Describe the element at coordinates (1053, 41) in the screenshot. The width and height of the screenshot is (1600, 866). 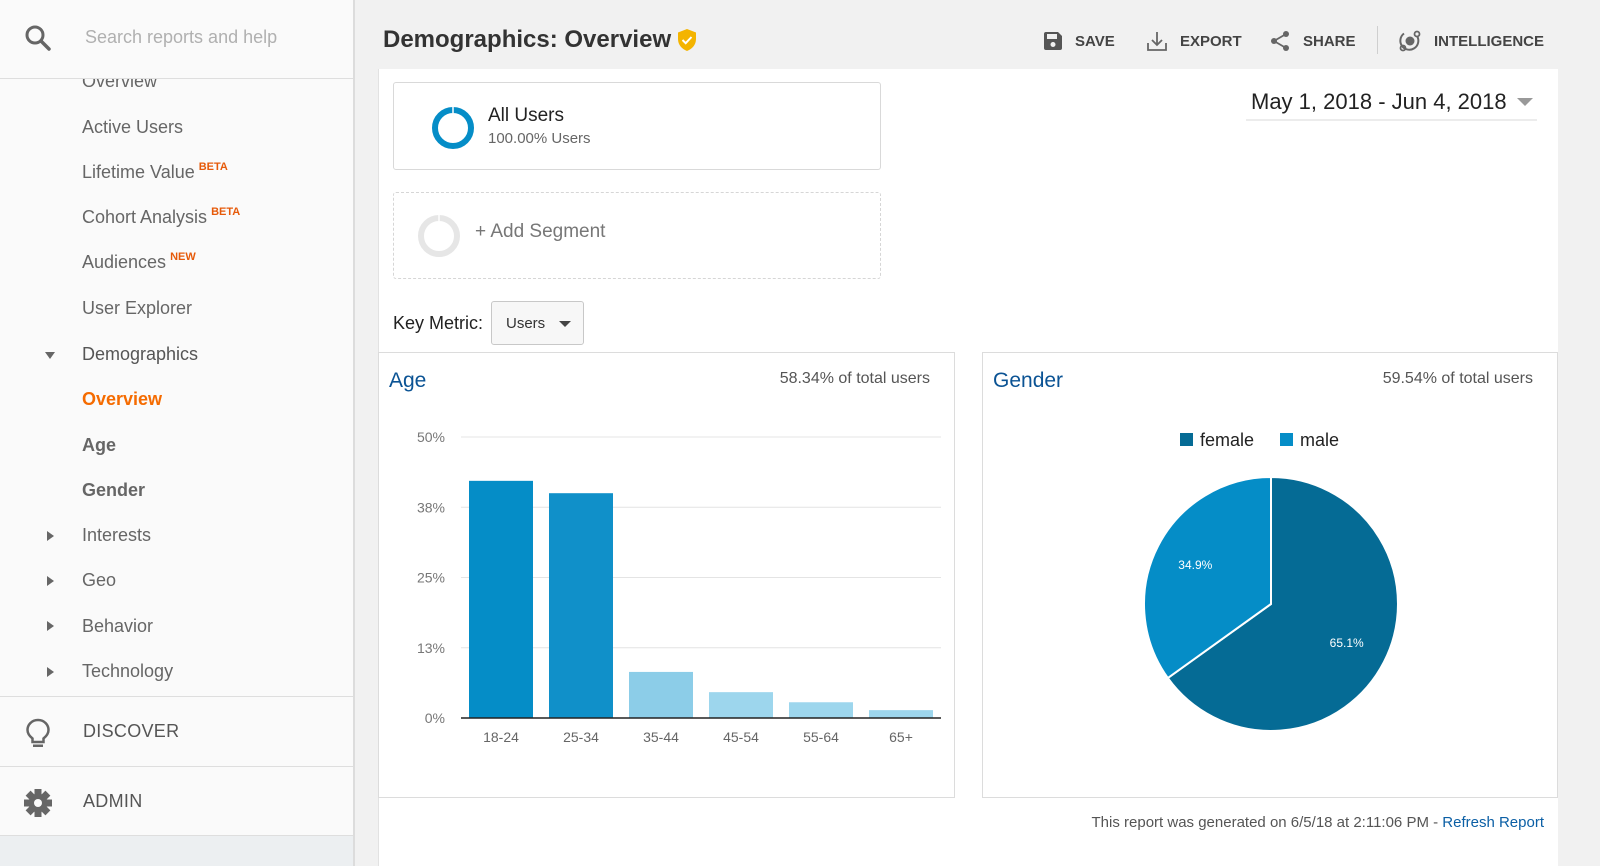
I see `save-icon` at that location.